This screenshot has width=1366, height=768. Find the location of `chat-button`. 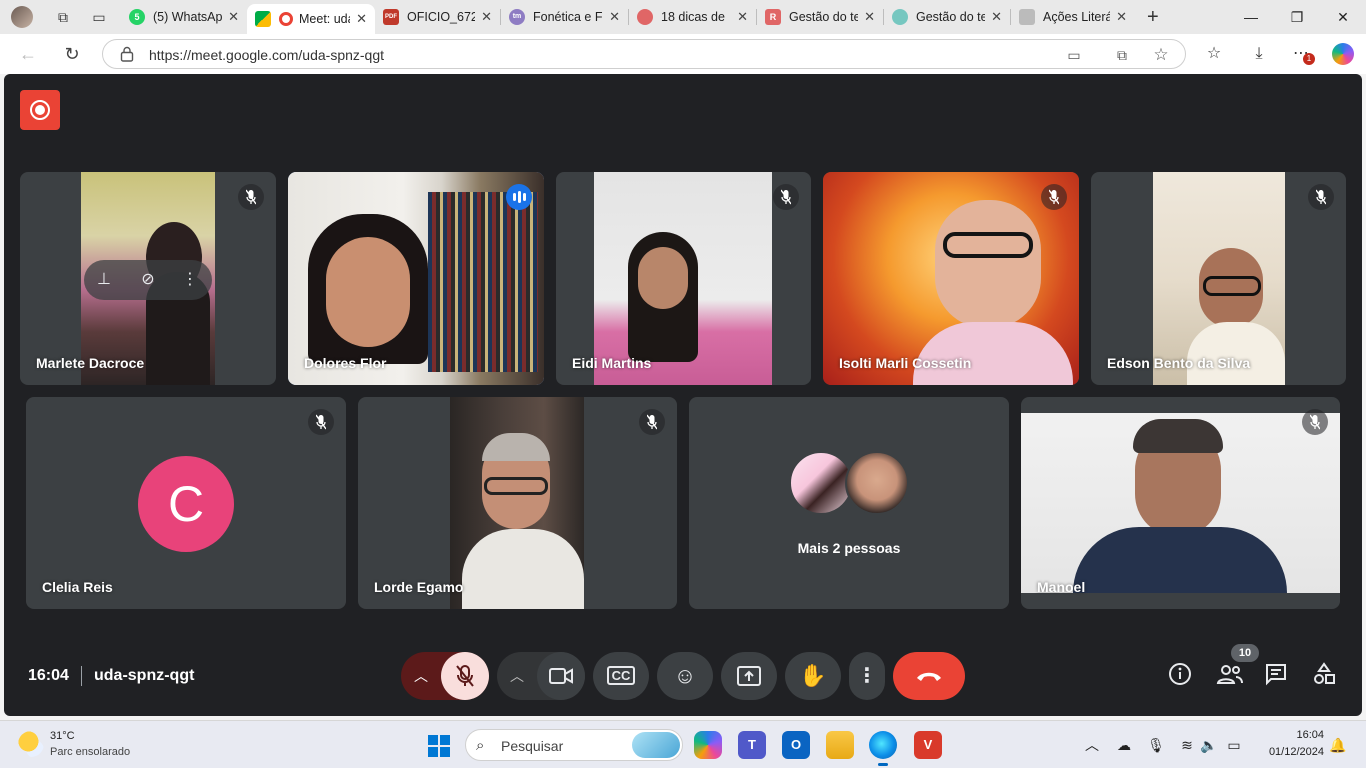

chat-button is located at coordinates (1278, 676).